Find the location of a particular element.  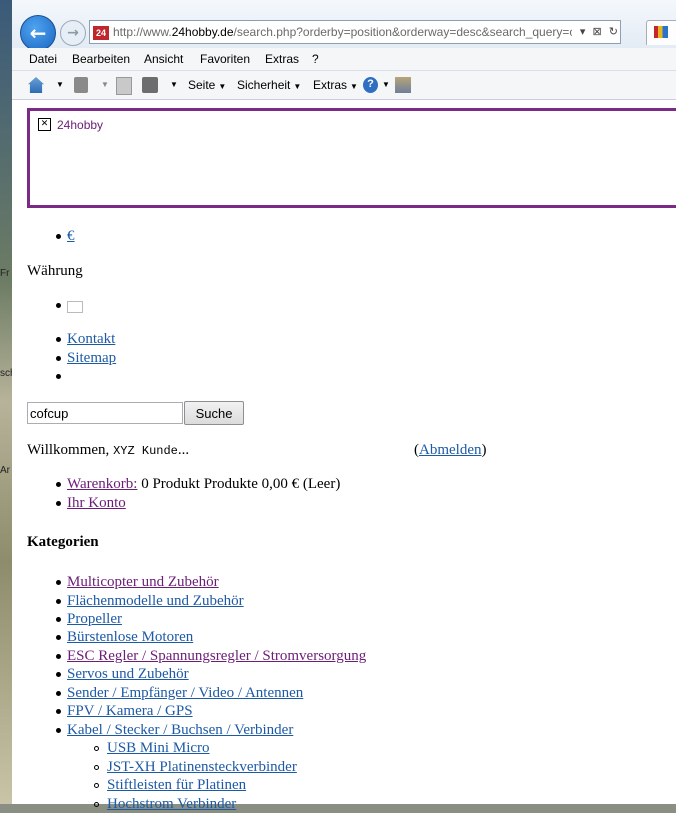

subcategory-link: JST-XH Platinensteckverbinder is located at coordinates (202, 767).